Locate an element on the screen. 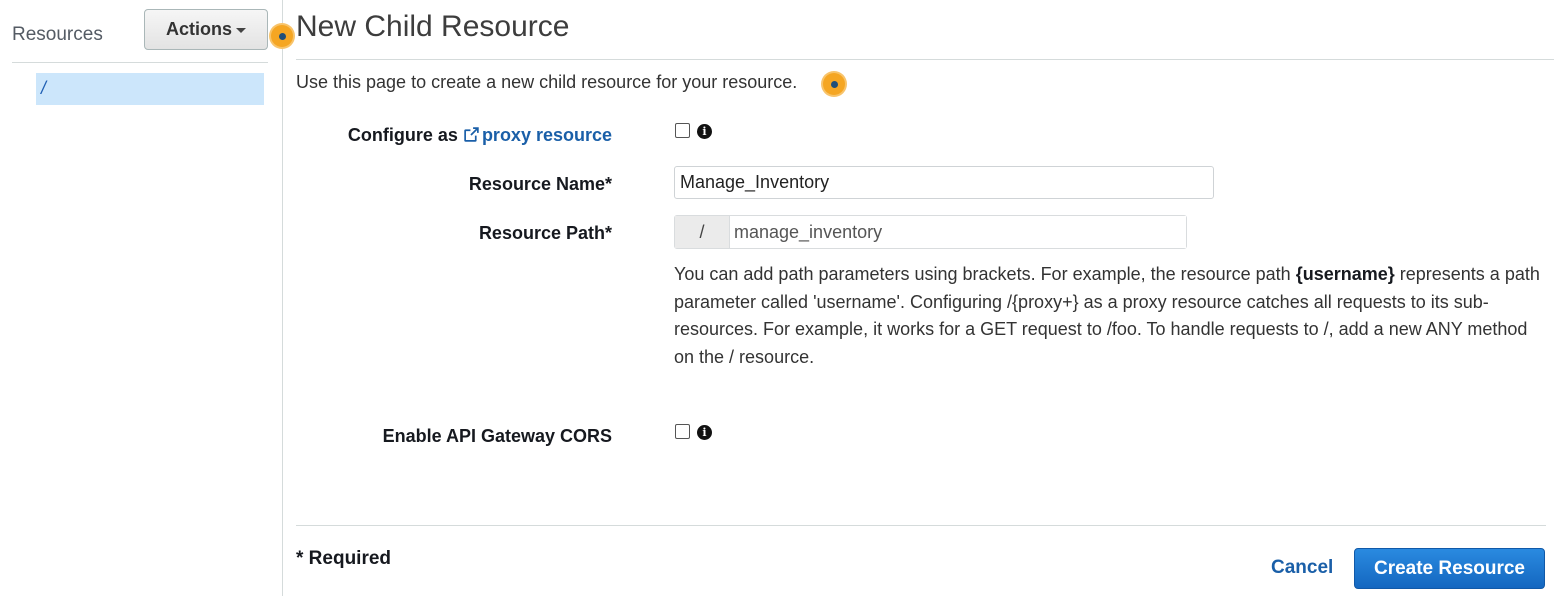  actions-button: Actions is located at coordinates (206, 29).